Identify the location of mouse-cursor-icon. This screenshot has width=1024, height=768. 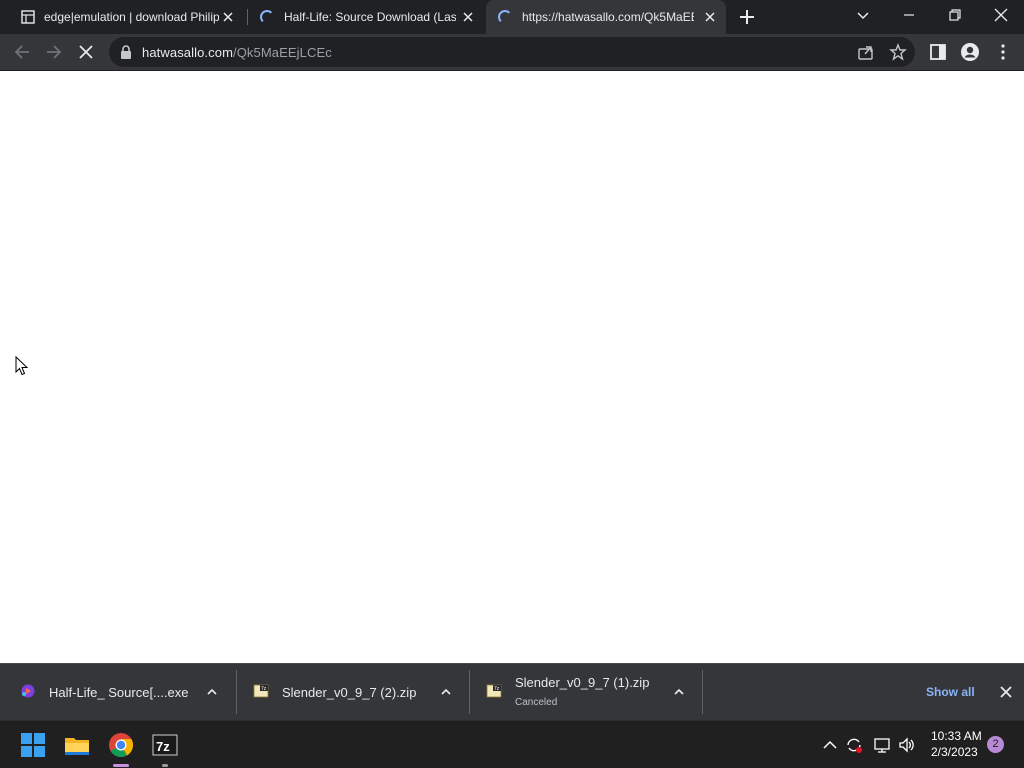
(22, 366).